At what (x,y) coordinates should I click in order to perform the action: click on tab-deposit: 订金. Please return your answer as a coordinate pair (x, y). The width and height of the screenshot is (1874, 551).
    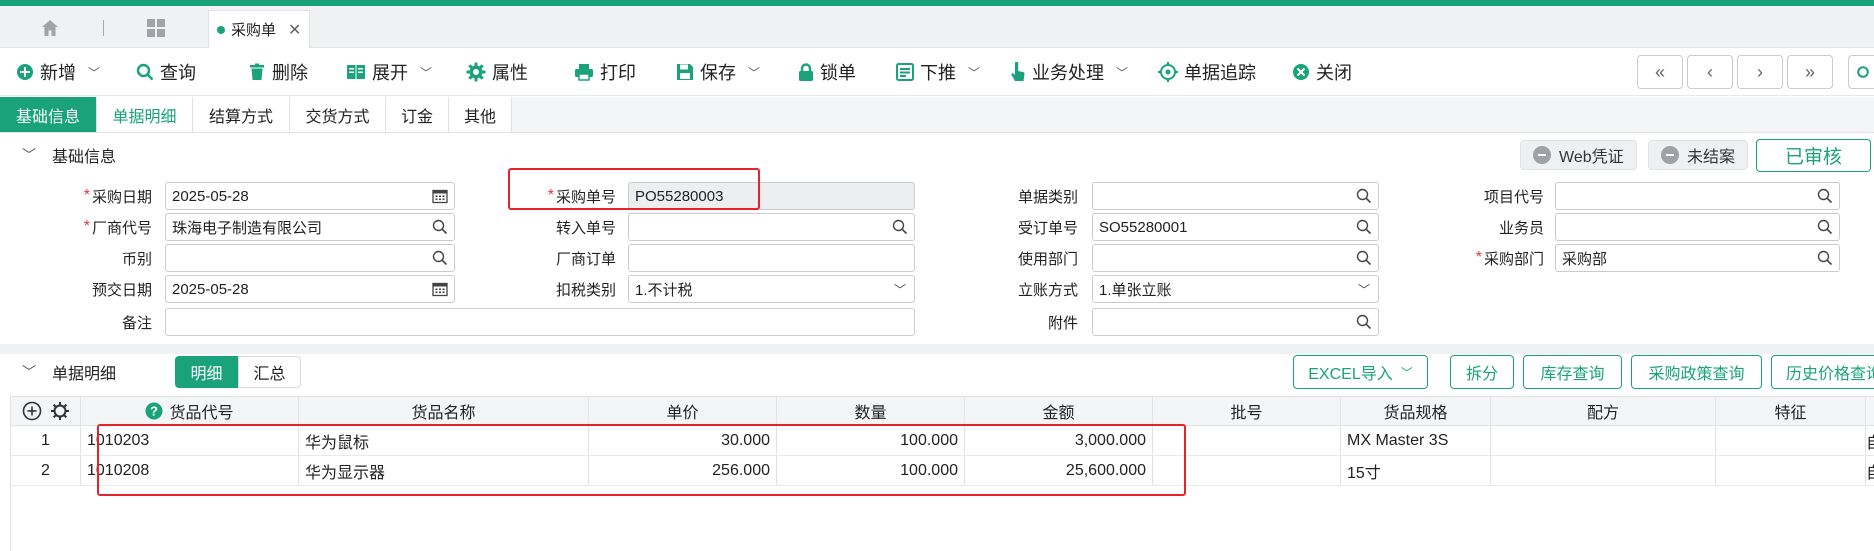
    Looking at the image, I should click on (417, 114).